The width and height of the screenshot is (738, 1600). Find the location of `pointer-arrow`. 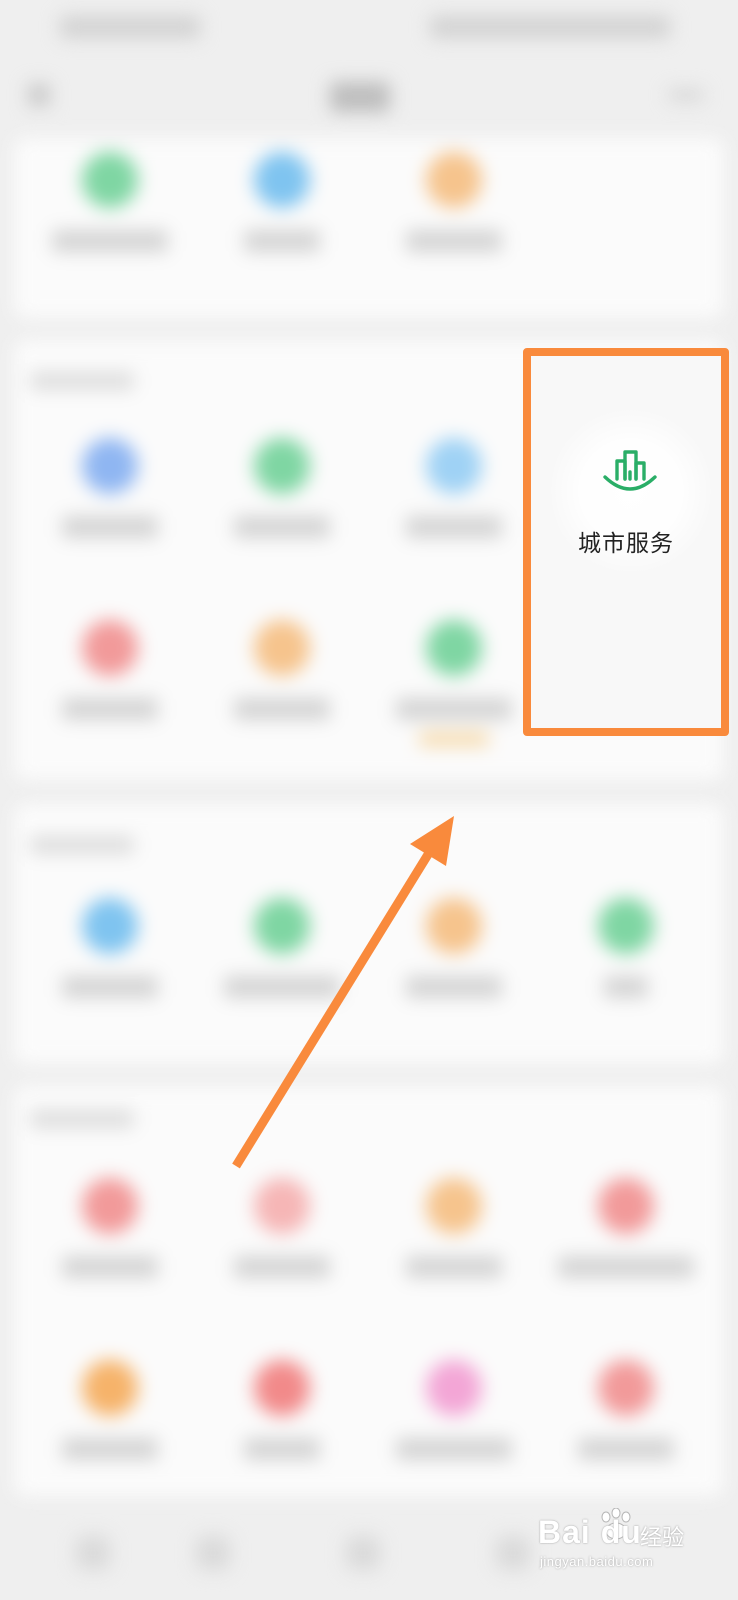

pointer-arrow is located at coordinates (343, 992).